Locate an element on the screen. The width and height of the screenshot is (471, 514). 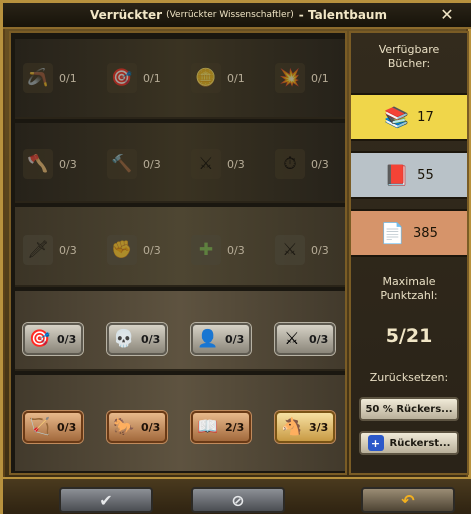
talent-sword-boot: ⚔ 0/3 is located at coordinates (305, 339).